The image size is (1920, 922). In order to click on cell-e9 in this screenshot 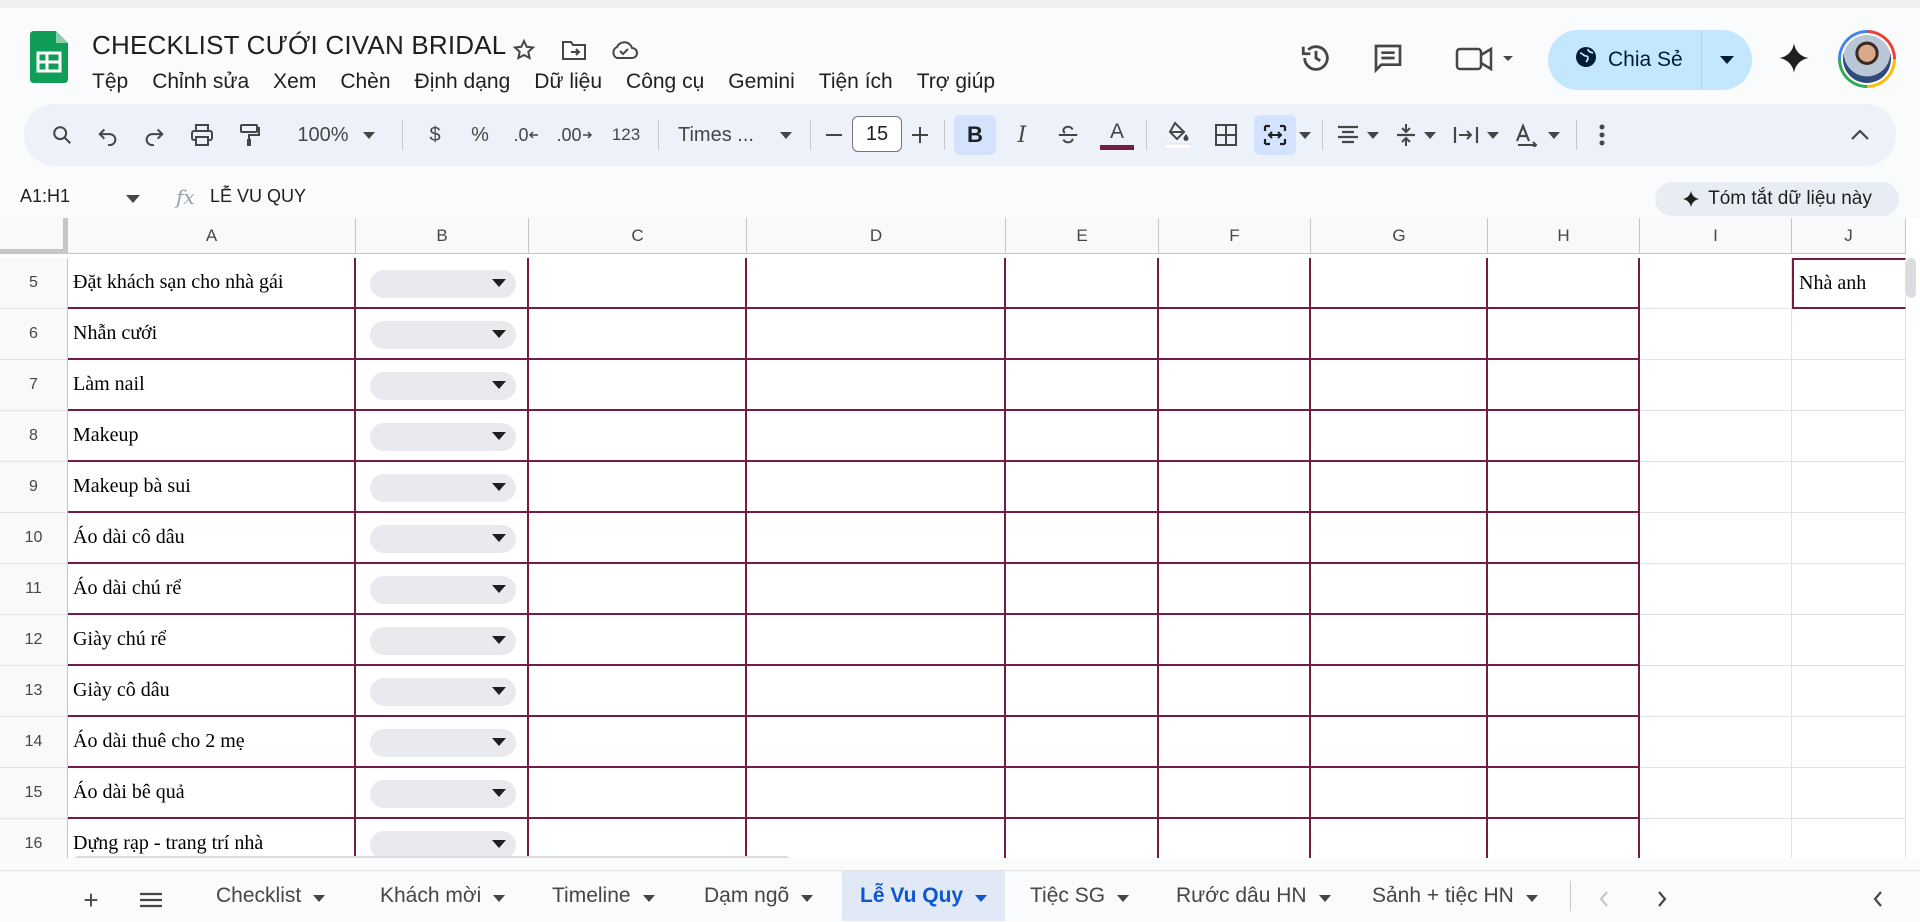, I will do `click(1082, 487)`.